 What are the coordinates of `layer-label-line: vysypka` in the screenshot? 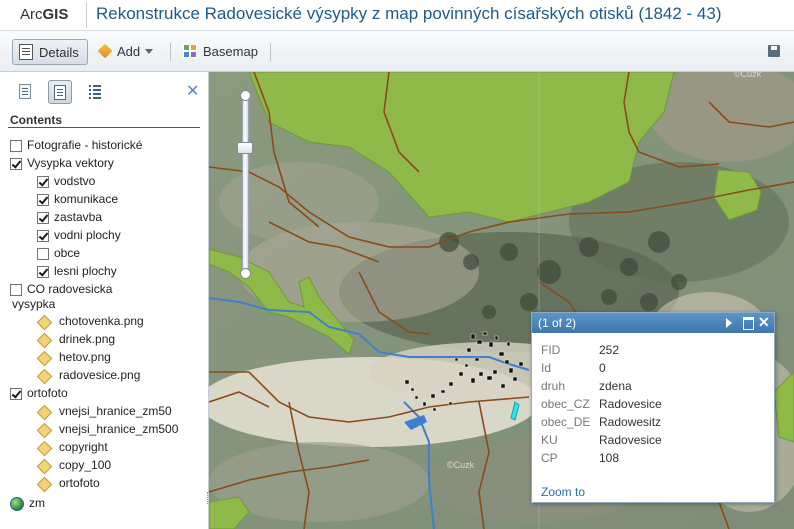 It's located at (34, 304).